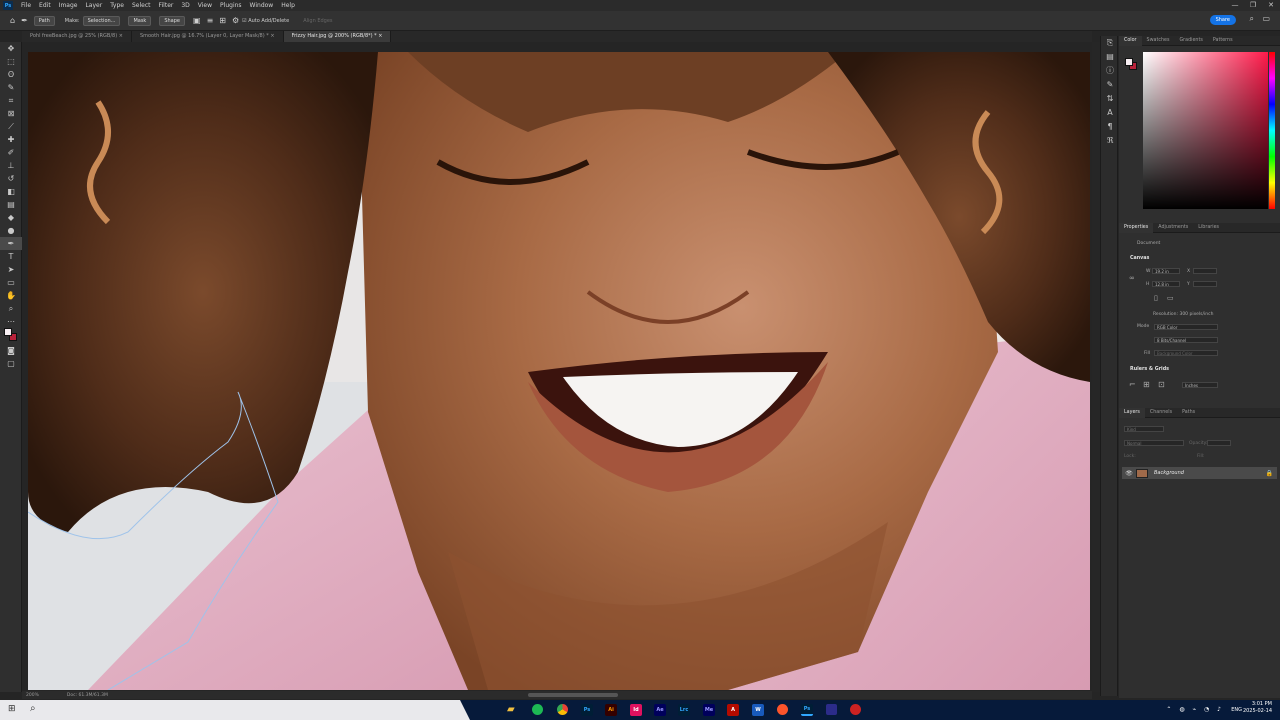  I want to click on menu-view: View, so click(205, 5).